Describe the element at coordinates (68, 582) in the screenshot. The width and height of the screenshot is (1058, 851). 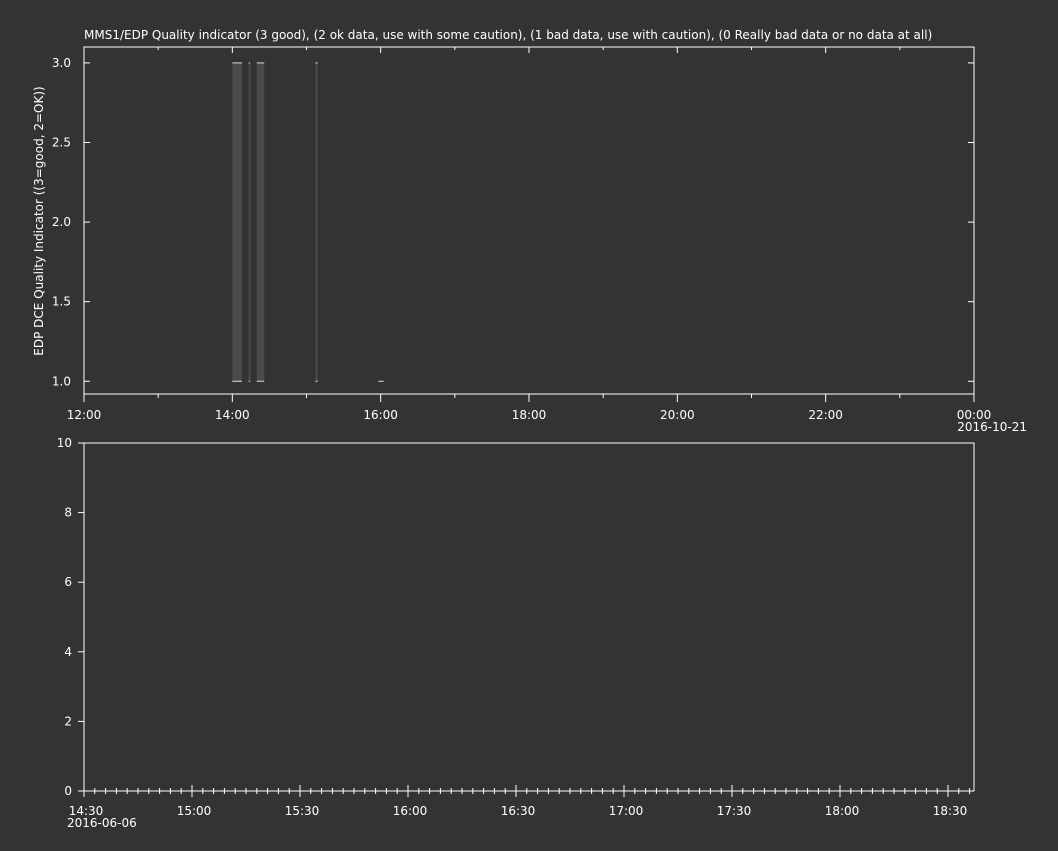
I see `y-tick-label: 6` at that location.